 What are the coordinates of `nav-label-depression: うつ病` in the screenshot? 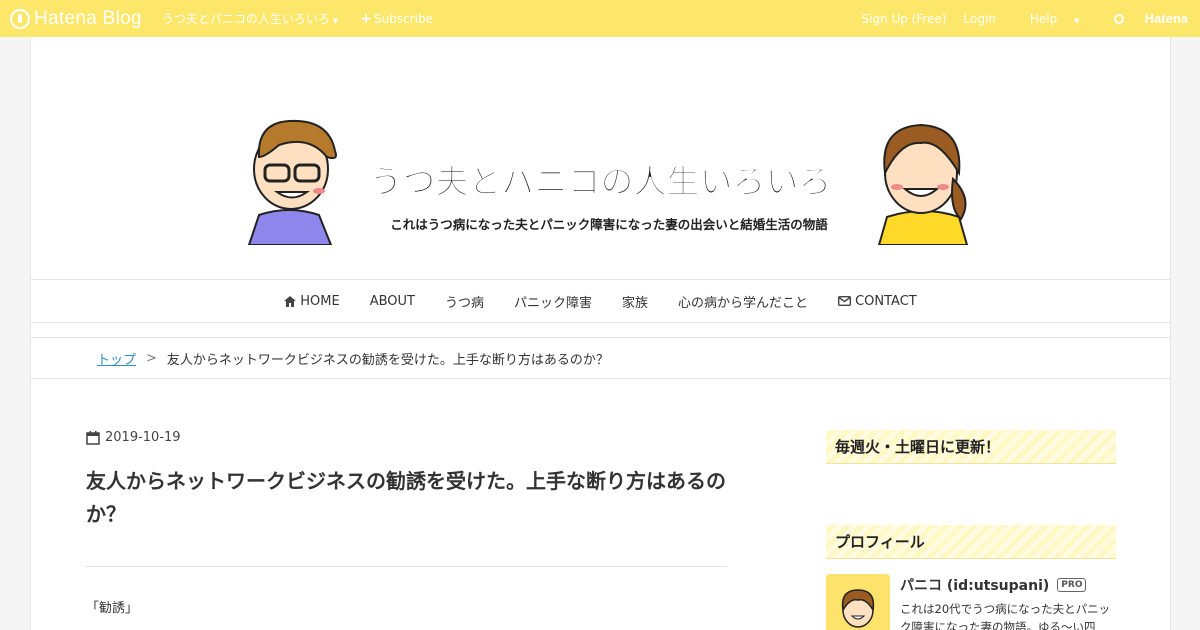 It's located at (465, 303).